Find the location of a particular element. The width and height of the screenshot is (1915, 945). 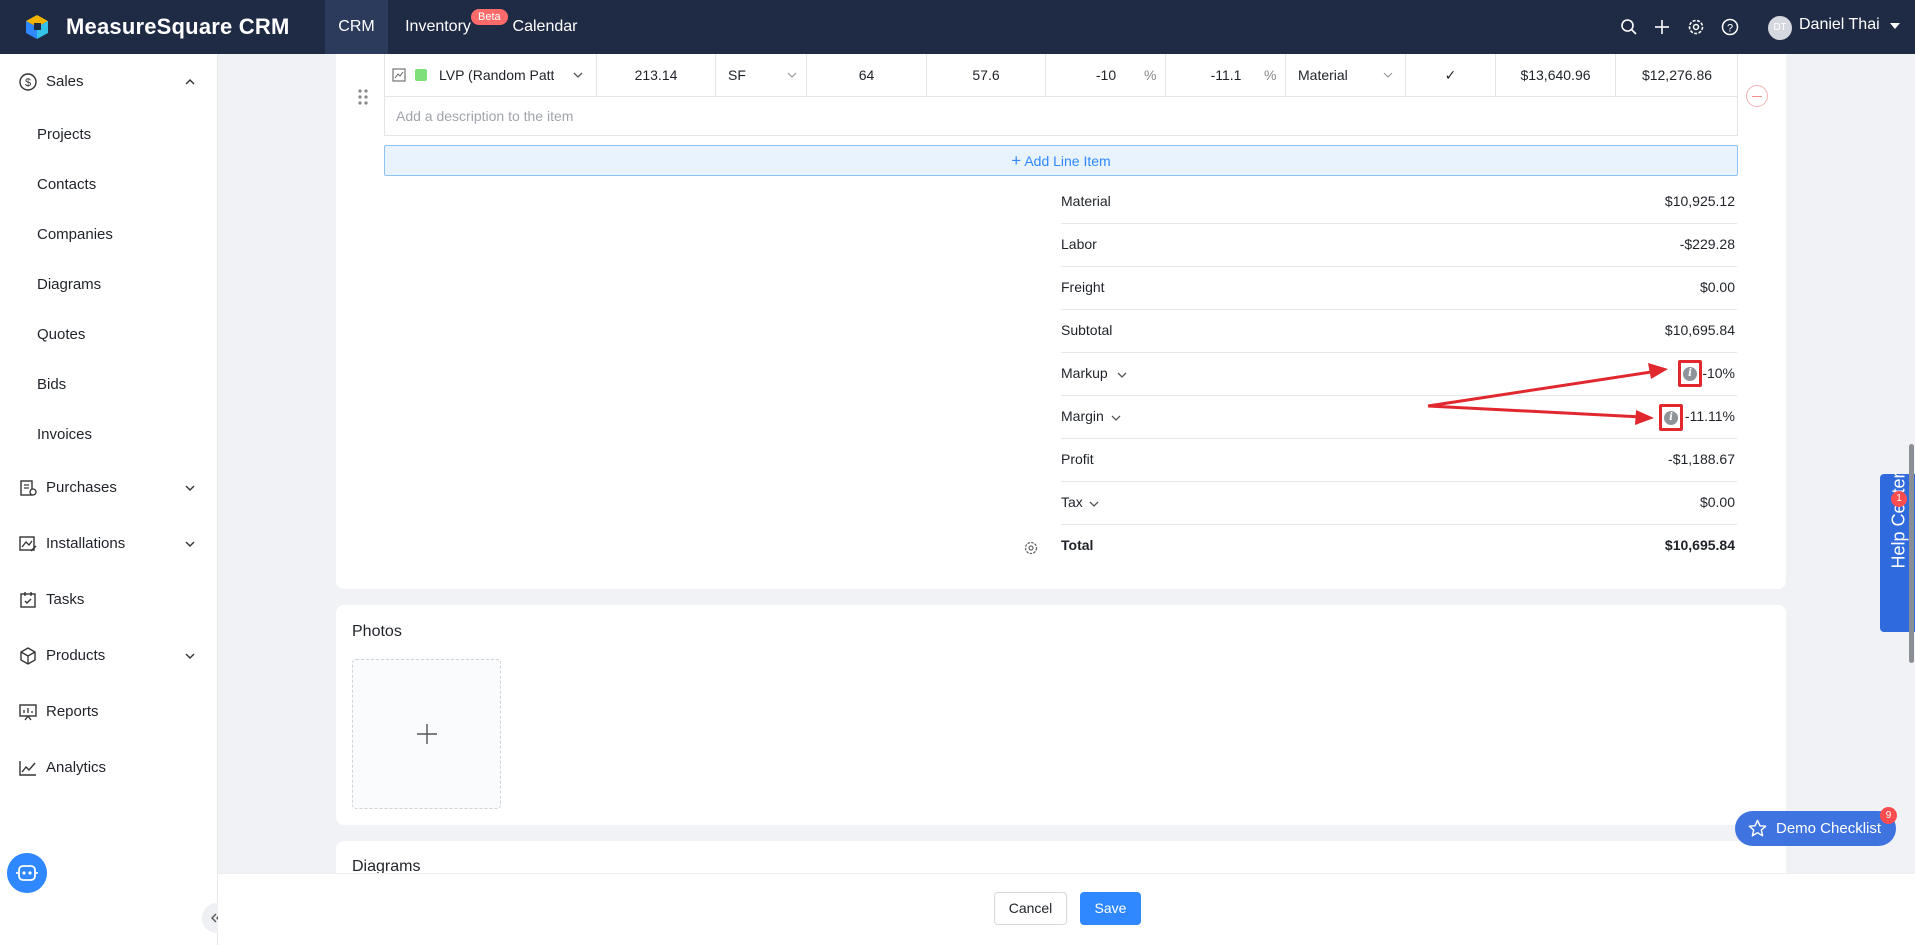

drag-handle-icon is located at coordinates (363, 97).